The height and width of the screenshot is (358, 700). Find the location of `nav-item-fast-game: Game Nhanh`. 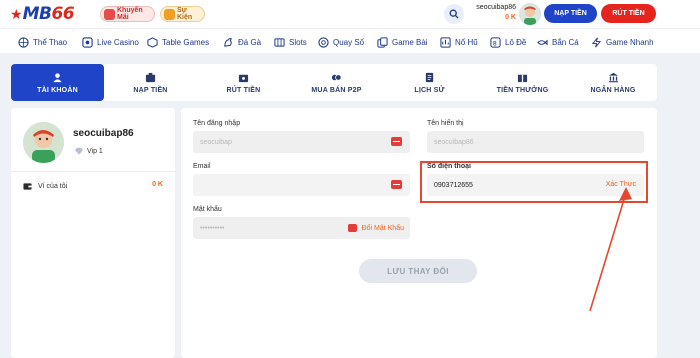

nav-item-fast-game: Game Nhanh is located at coordinates (622, 42).